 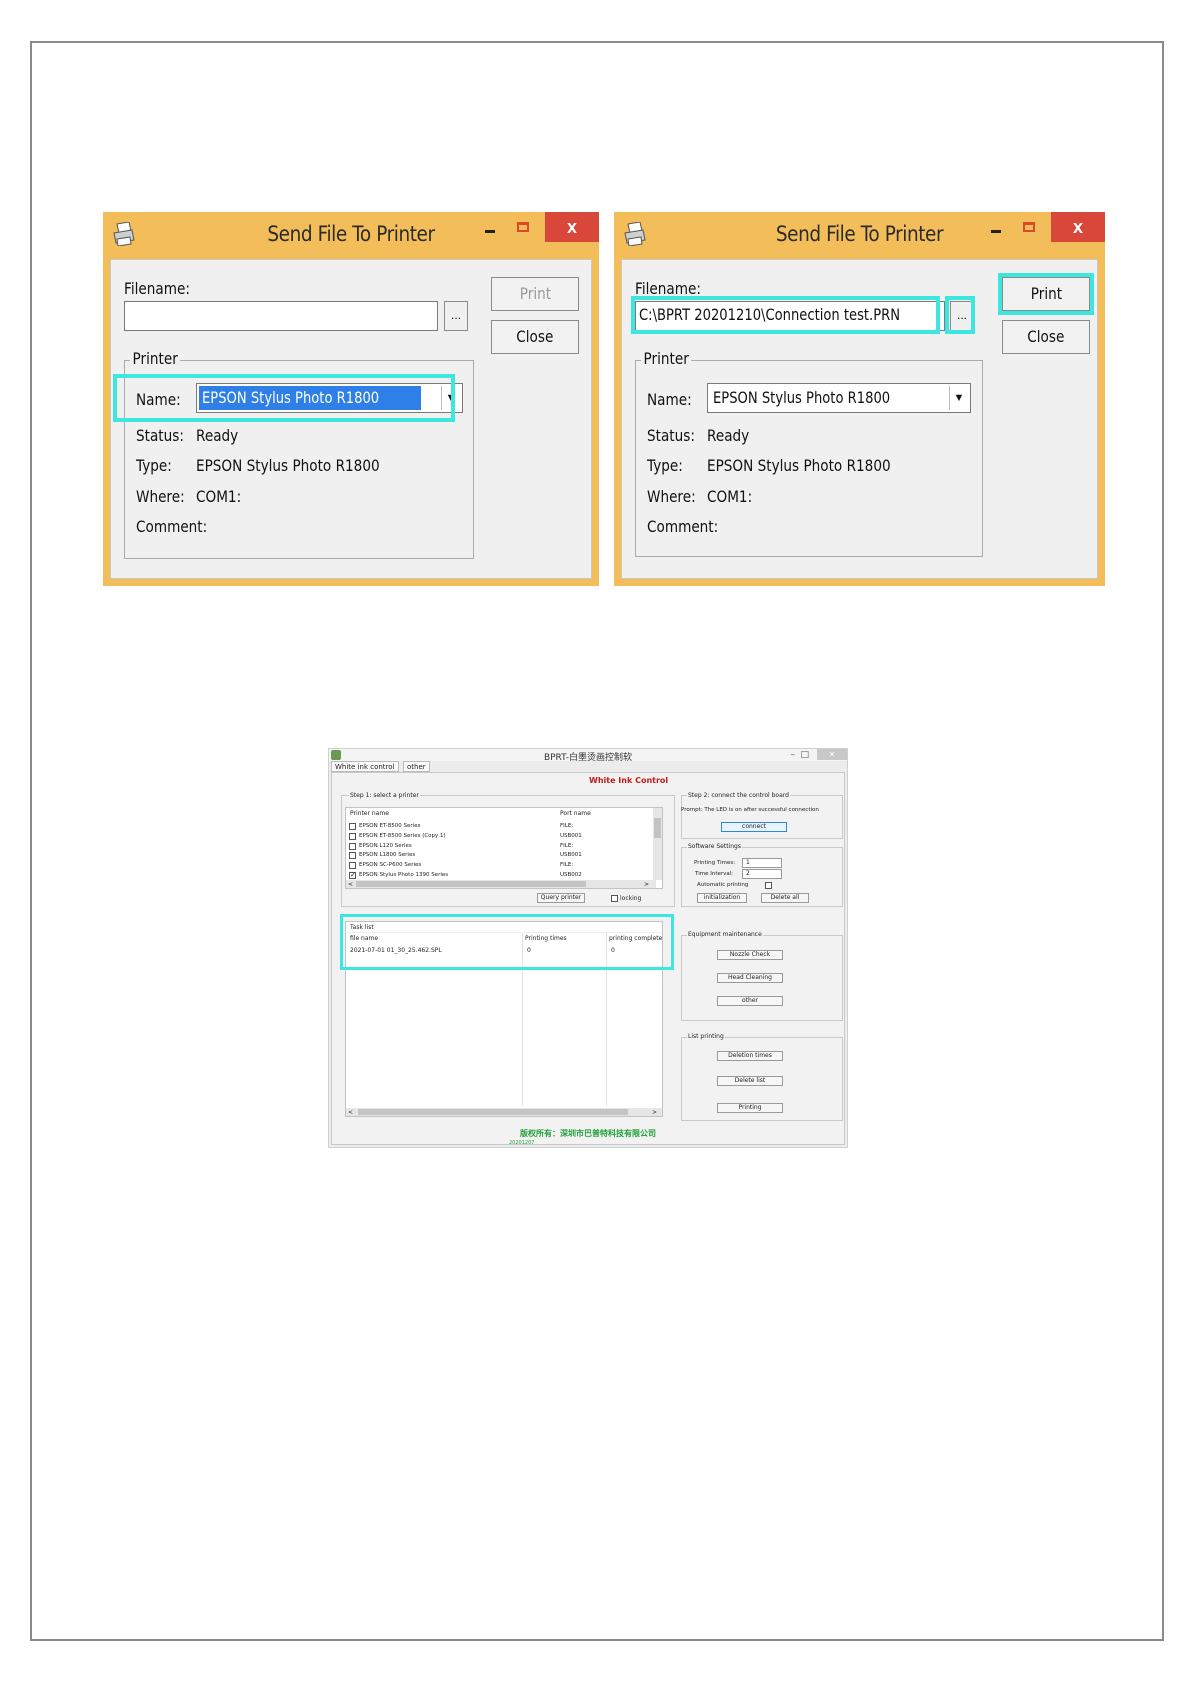 I want to click on automatic-printing-checkbox, so click(x=768, y=885).